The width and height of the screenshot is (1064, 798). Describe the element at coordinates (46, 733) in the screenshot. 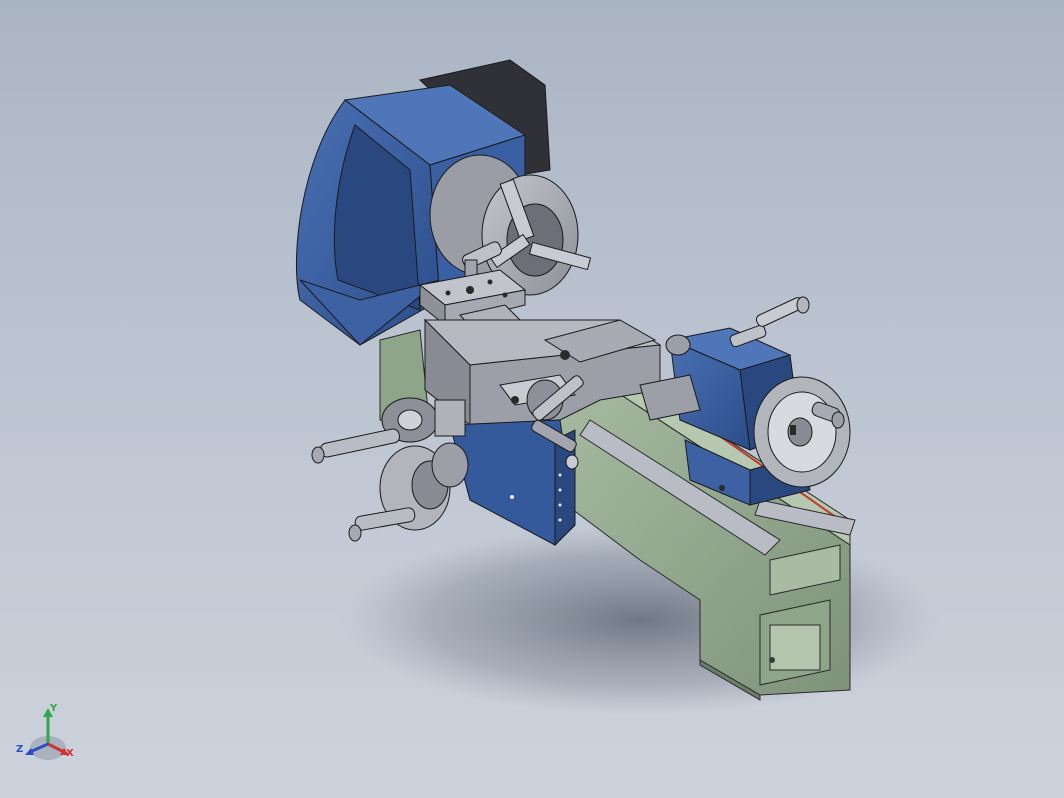

I see `view-orientation-triad: Y X Z` at that location.